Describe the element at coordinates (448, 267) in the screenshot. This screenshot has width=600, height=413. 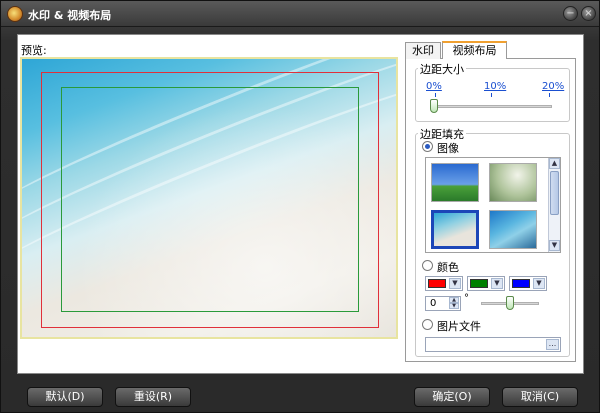
I see `color-radio-label: 颜色` at that location.